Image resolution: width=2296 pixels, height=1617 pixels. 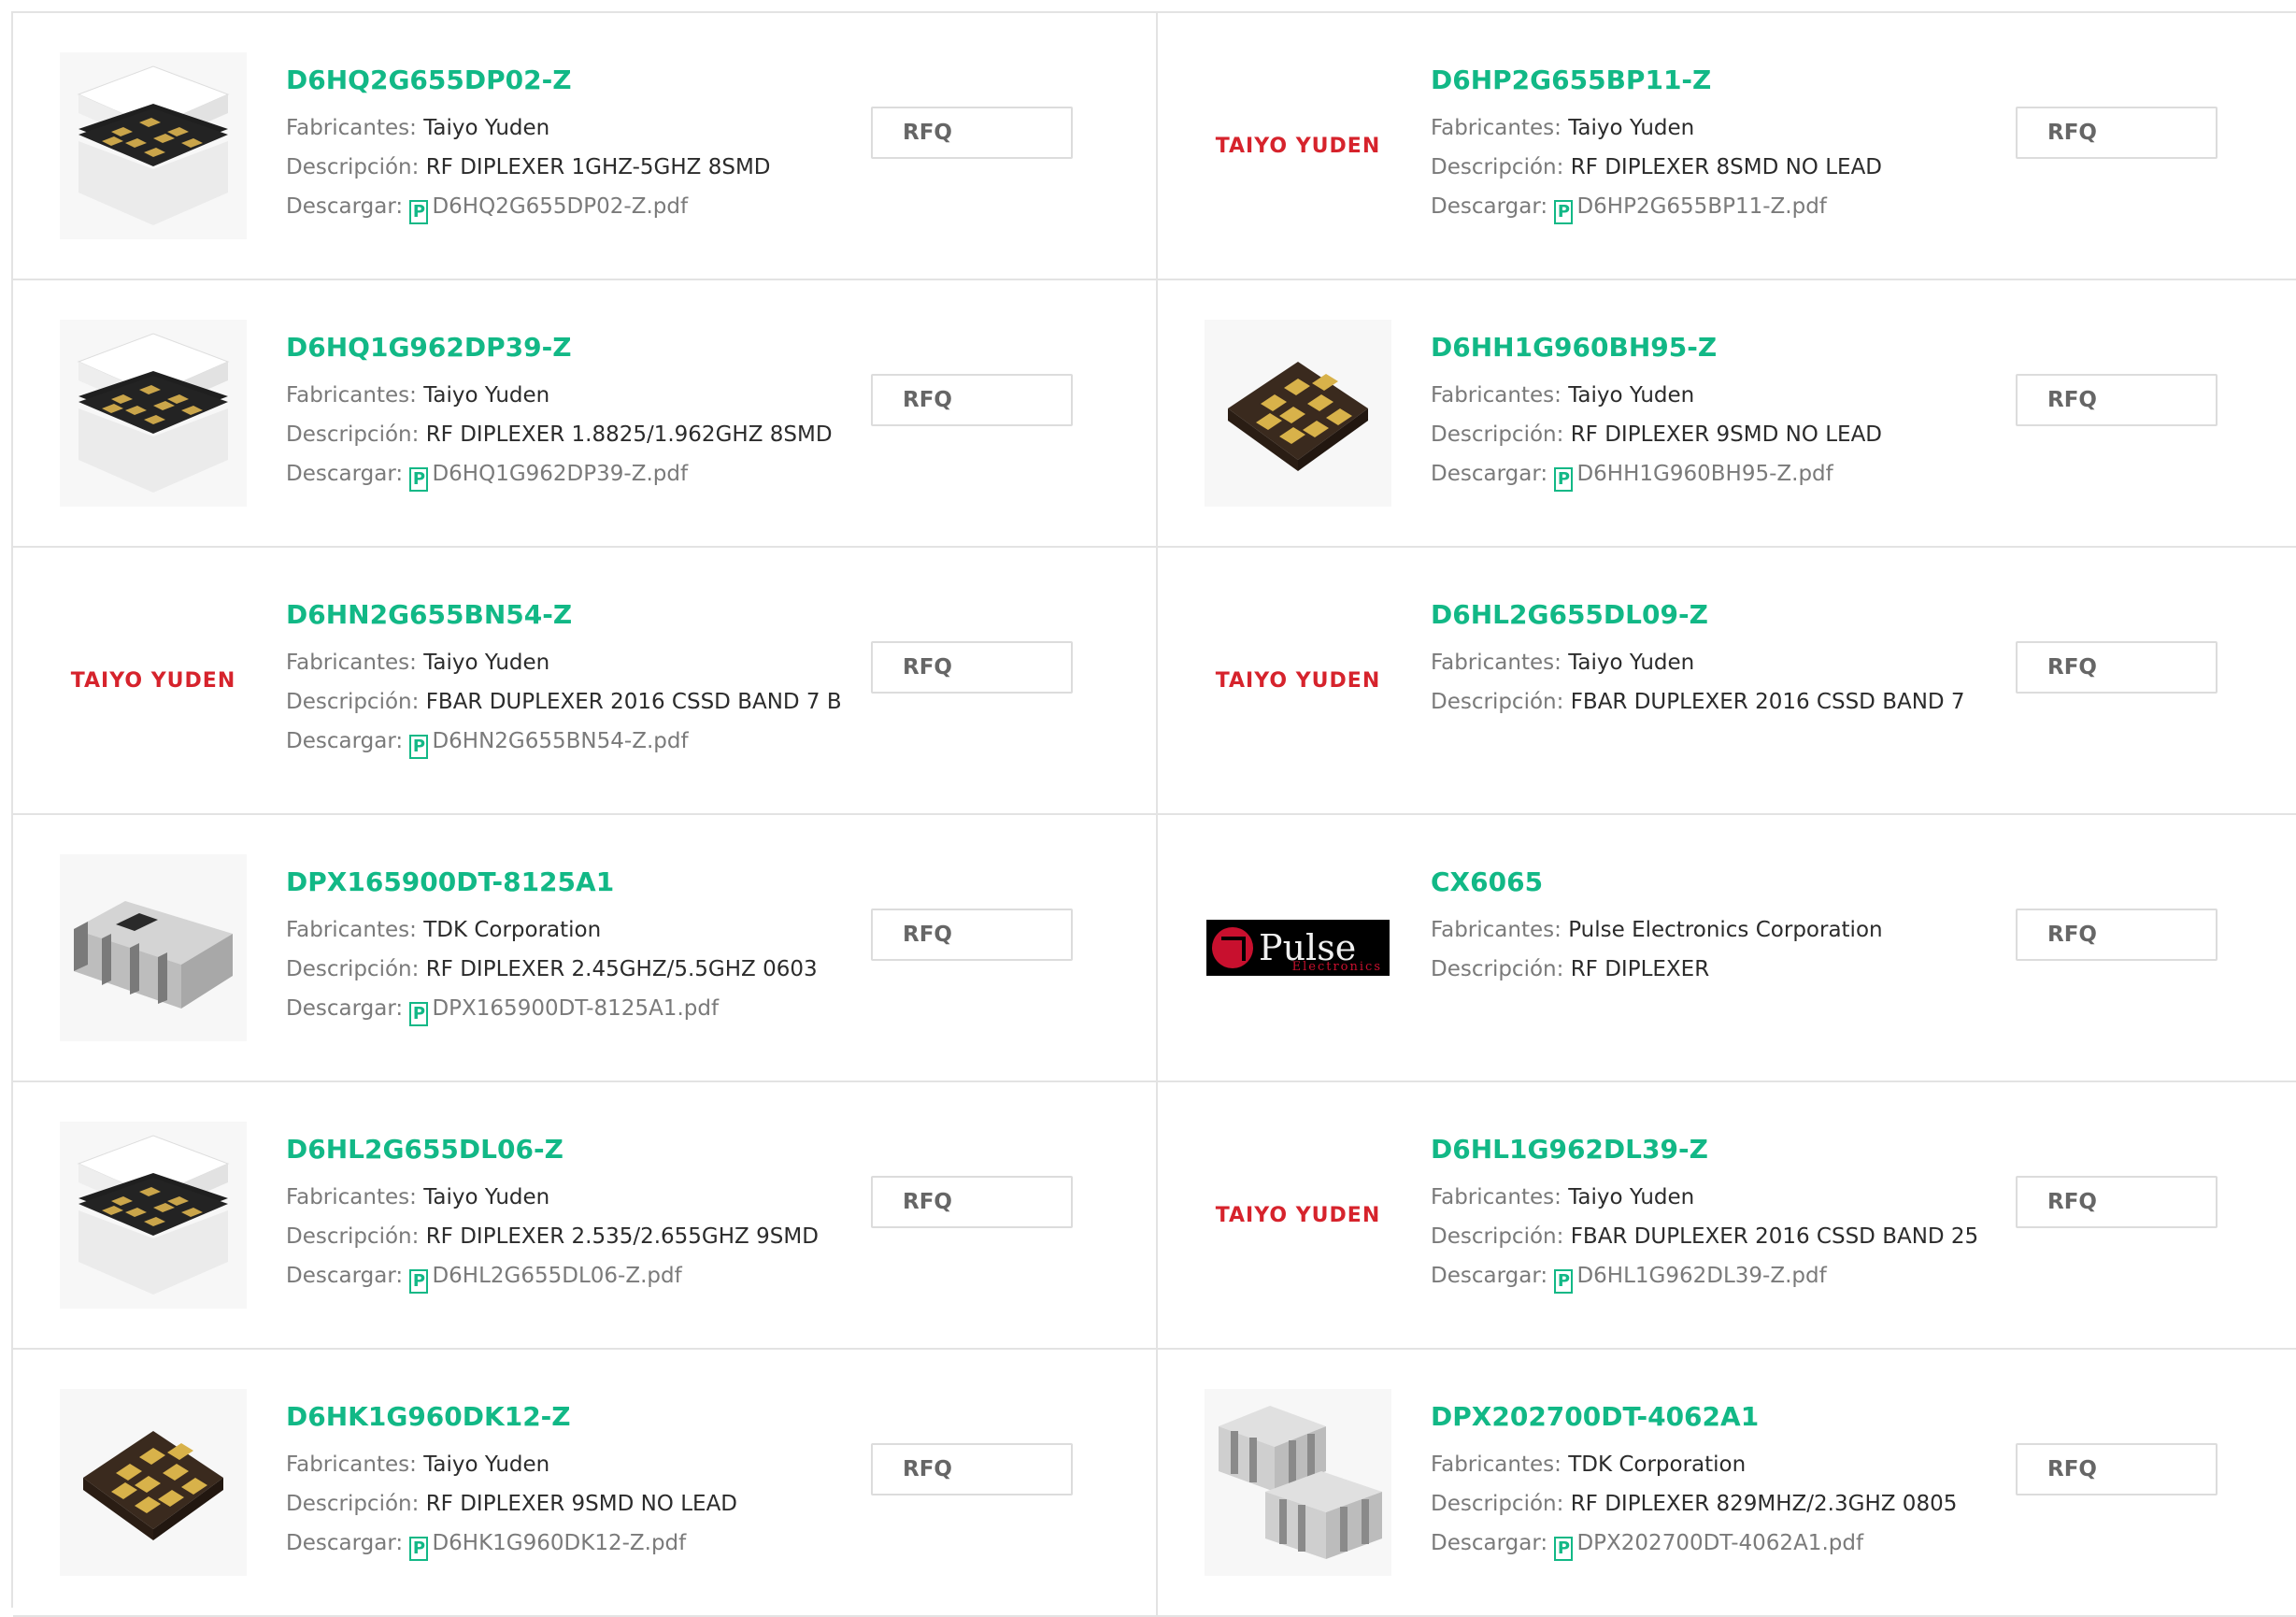 I want to click on download-row: Descargar: P D6HN2G655BN54-Z.pdf, so click(x=566, y=741).